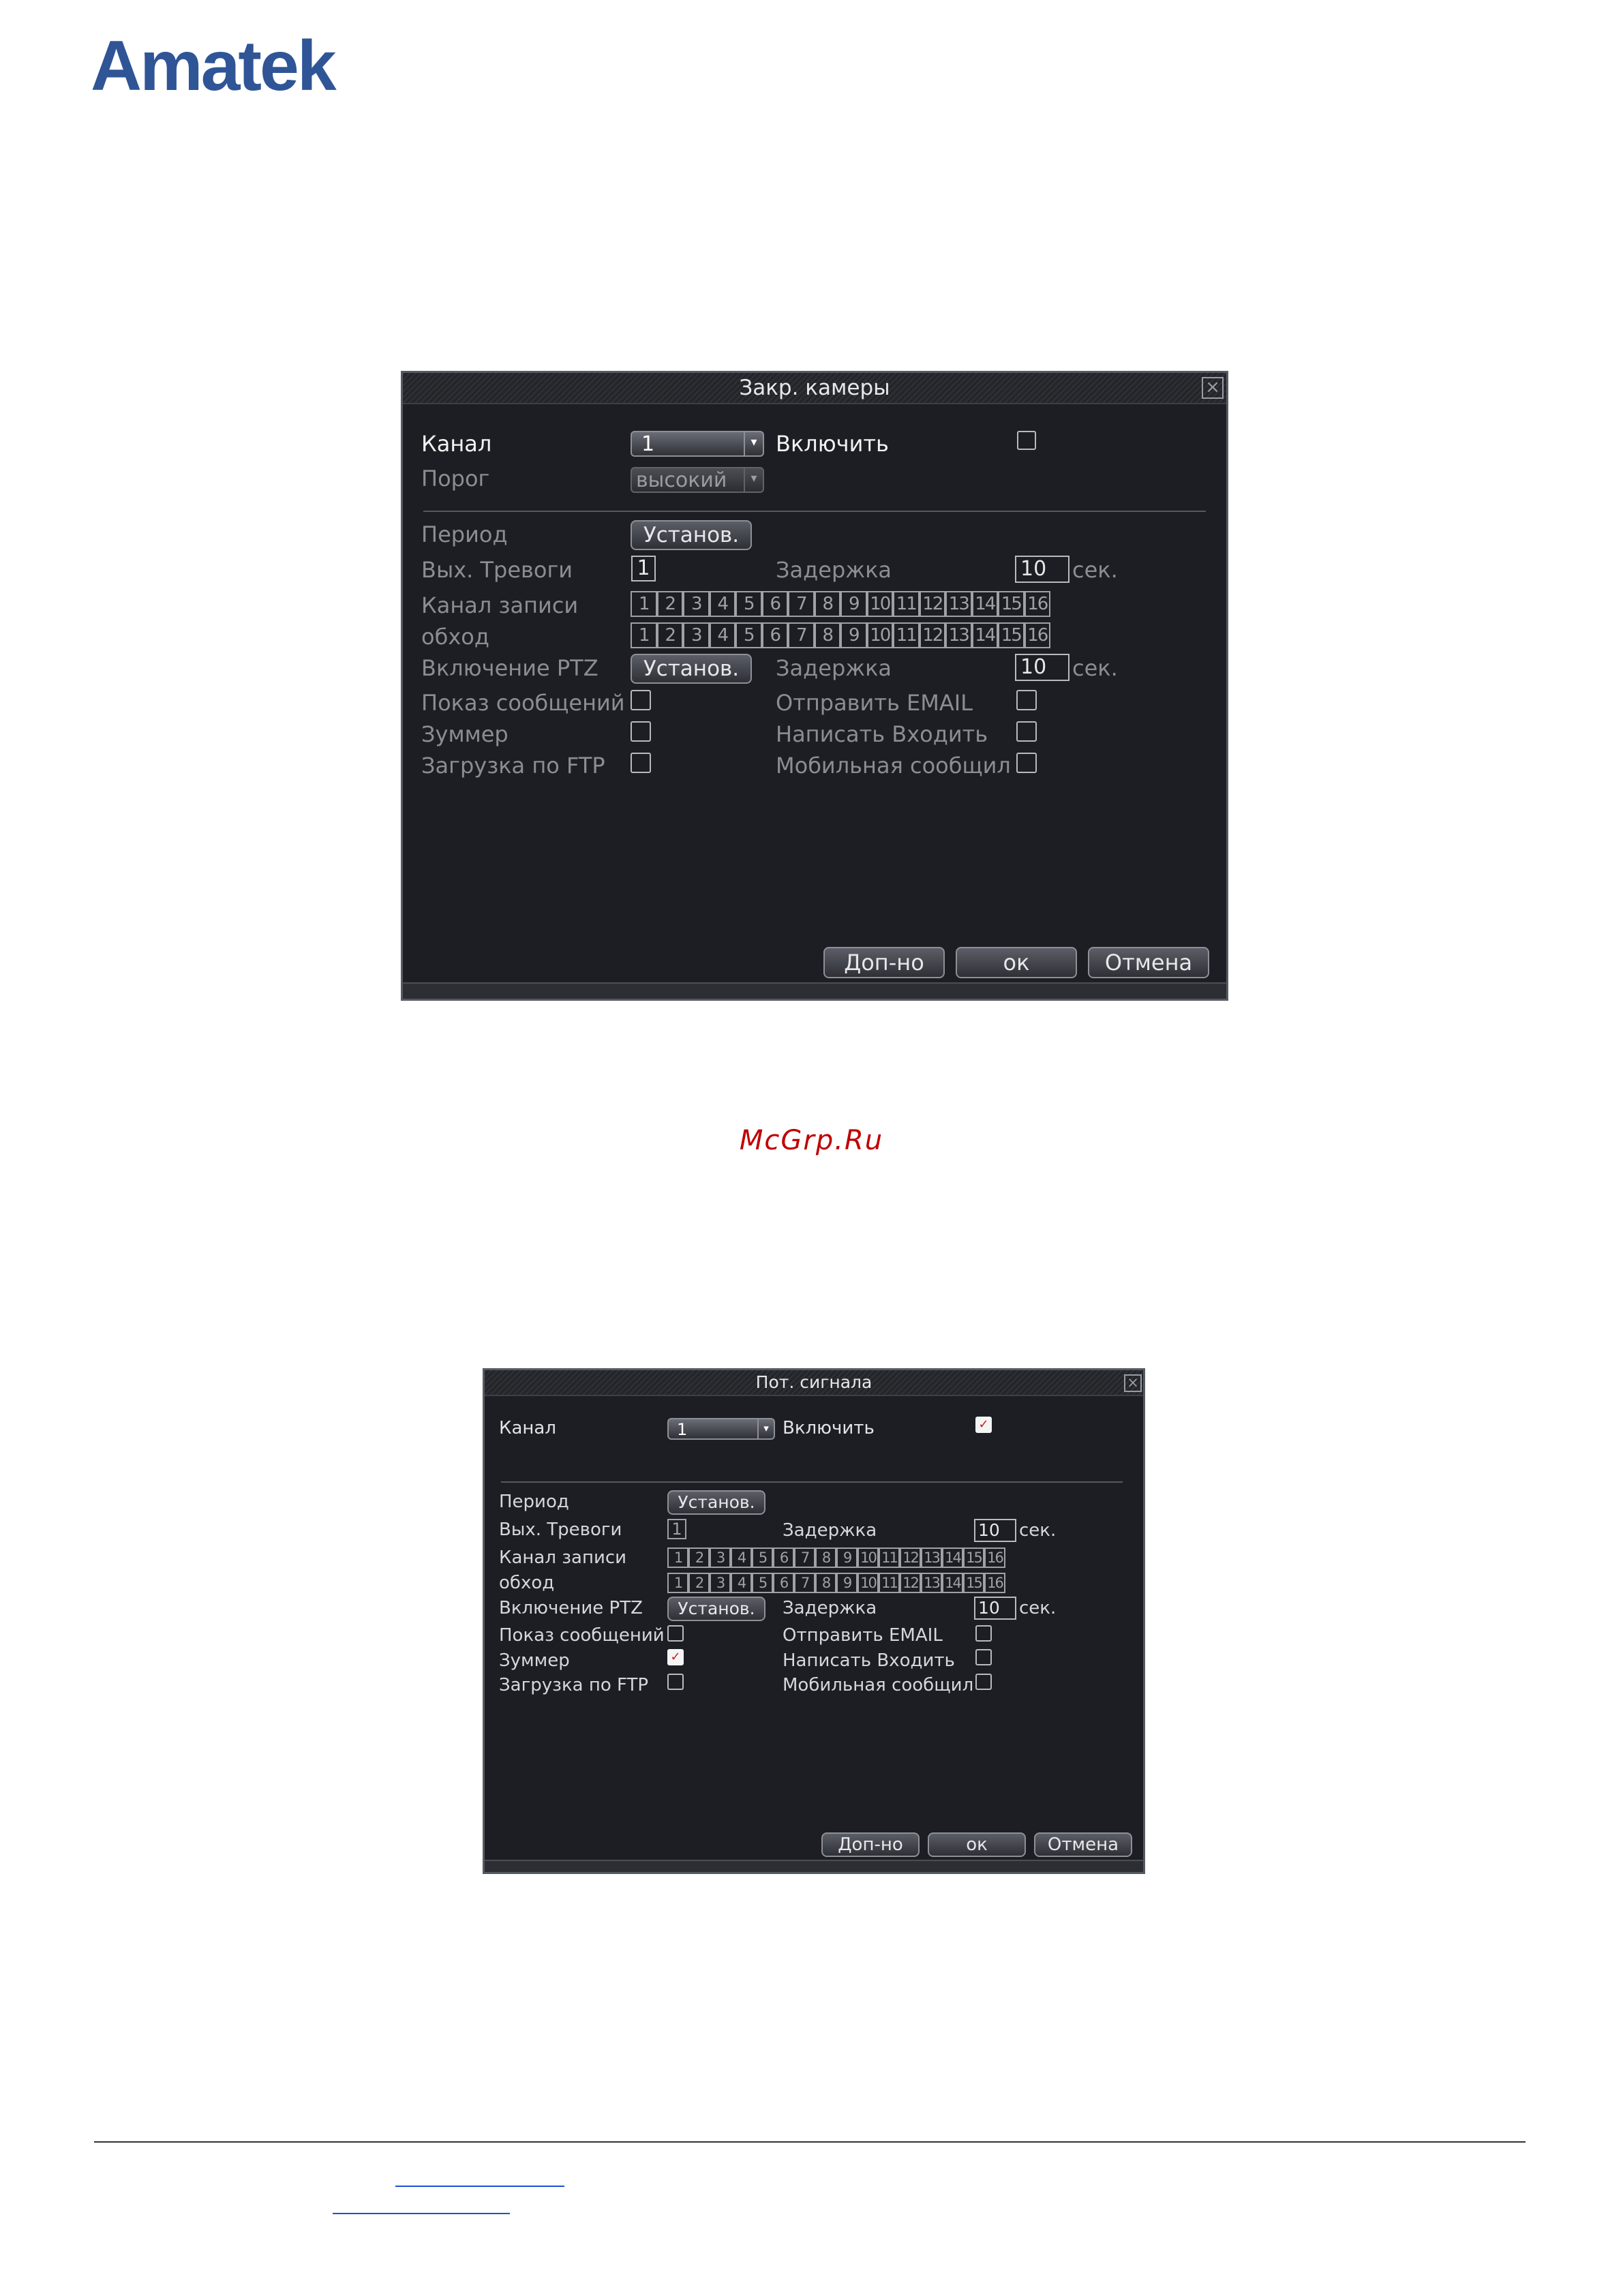 The image size is (1623, 2296). Describe the element at coordinates (984, 1425) in the screenshot. I see `enable-checkbox: ✓` at that location.